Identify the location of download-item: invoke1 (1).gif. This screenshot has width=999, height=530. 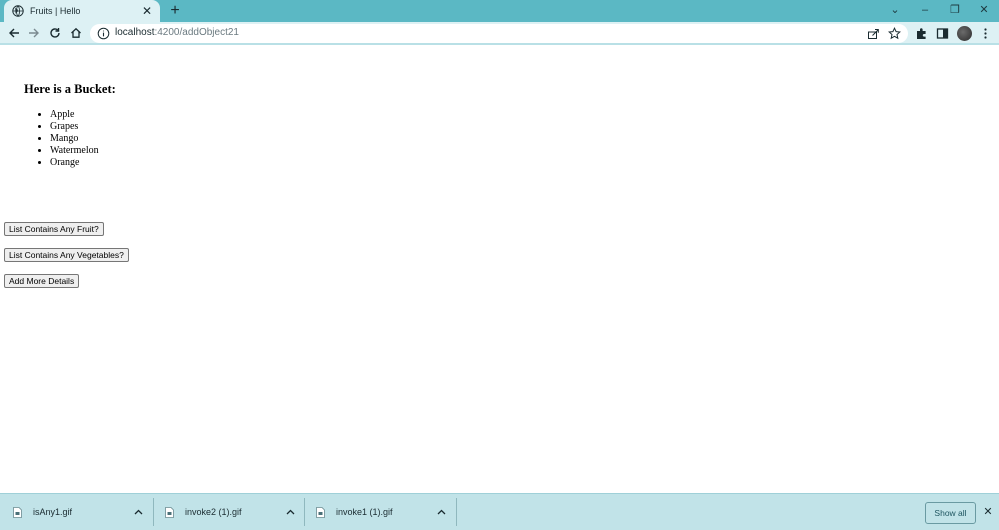
(383, 512).